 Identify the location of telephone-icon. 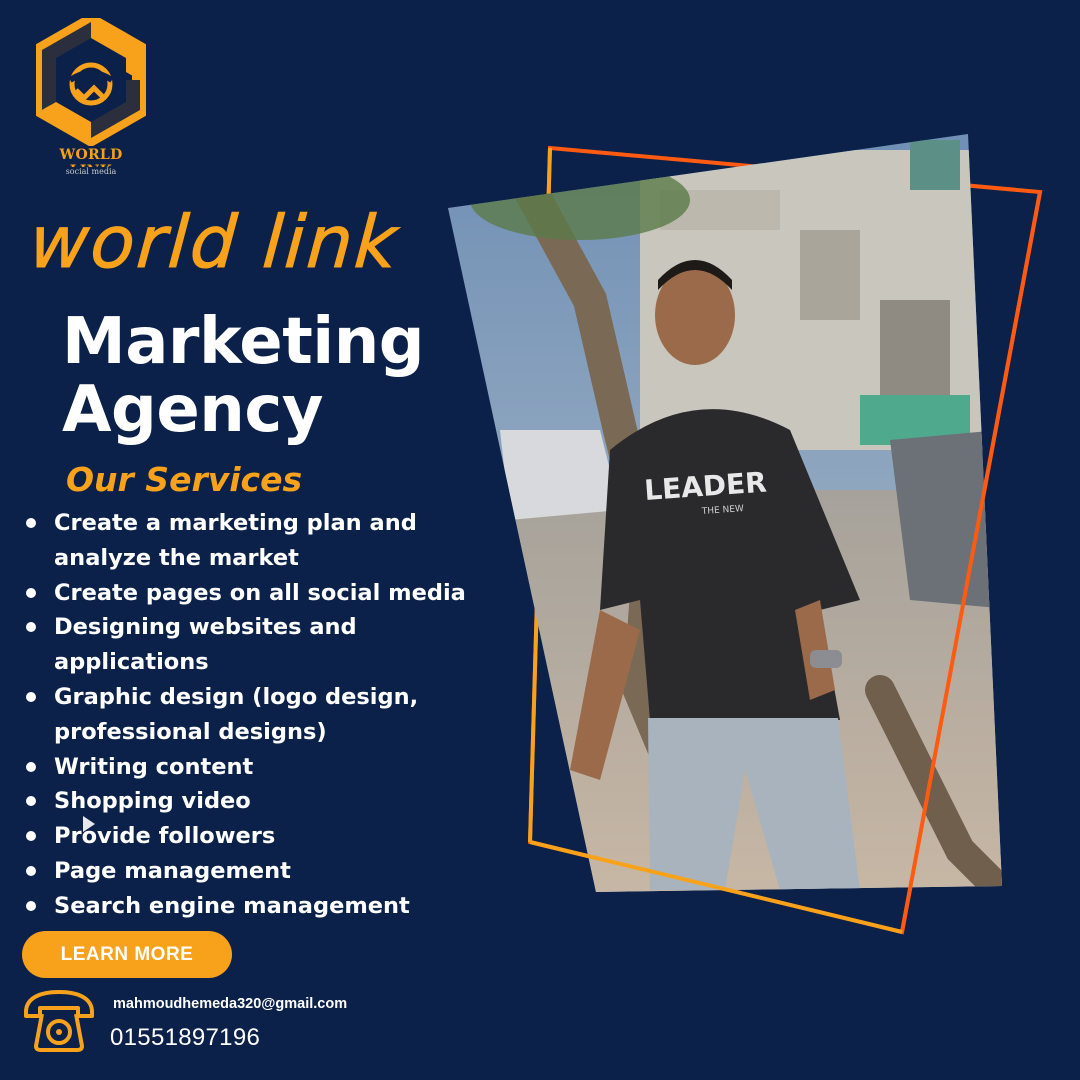
(59, 1021).